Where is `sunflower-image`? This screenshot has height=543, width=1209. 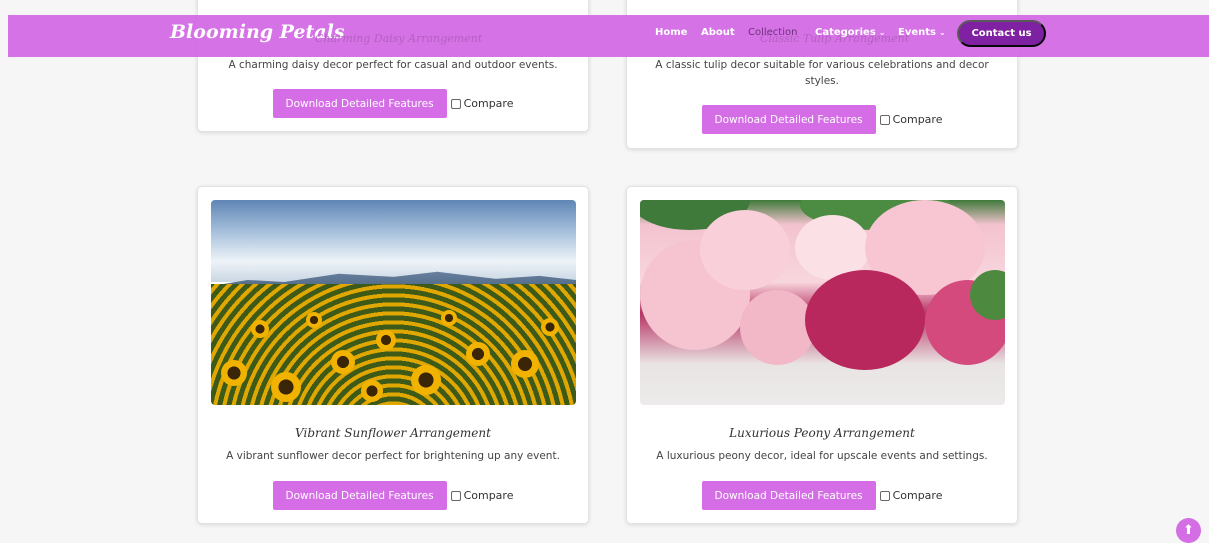
sunflower-image is located at coordinates (393, 302).